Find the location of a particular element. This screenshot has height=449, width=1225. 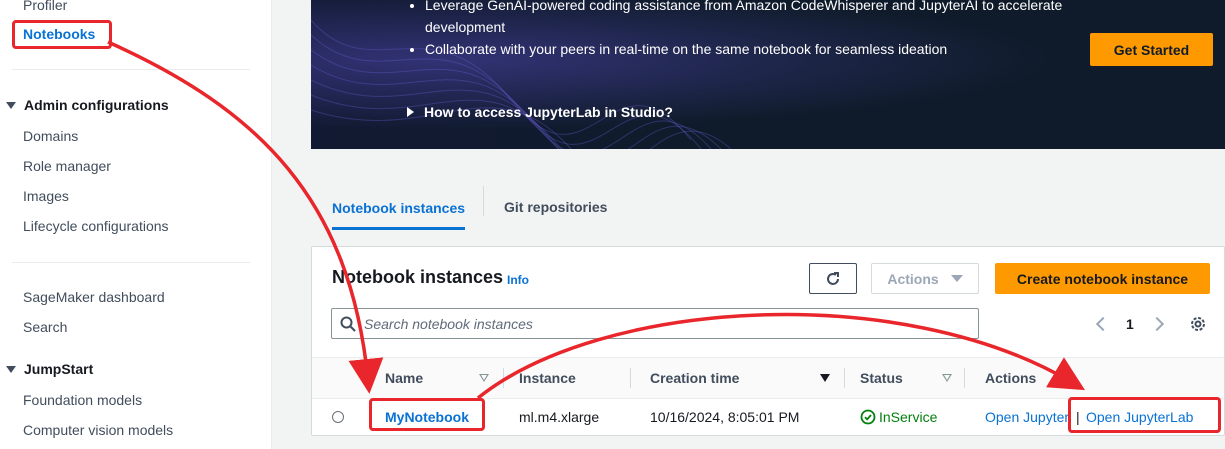

creation-time: 10/16/2024, 8:05:01 PM is located at coordinates (725, 417).